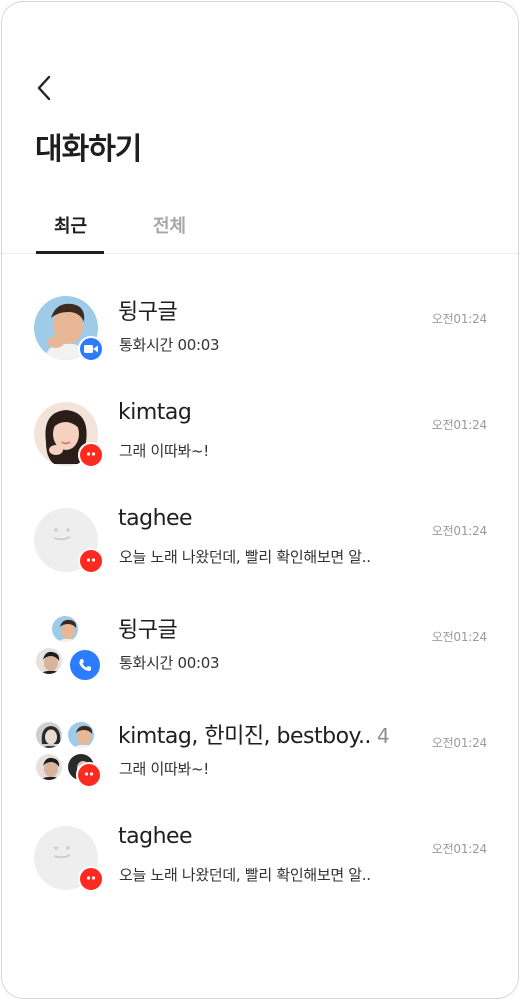  I want to click on tab-all: 전체, so click(169, 225).